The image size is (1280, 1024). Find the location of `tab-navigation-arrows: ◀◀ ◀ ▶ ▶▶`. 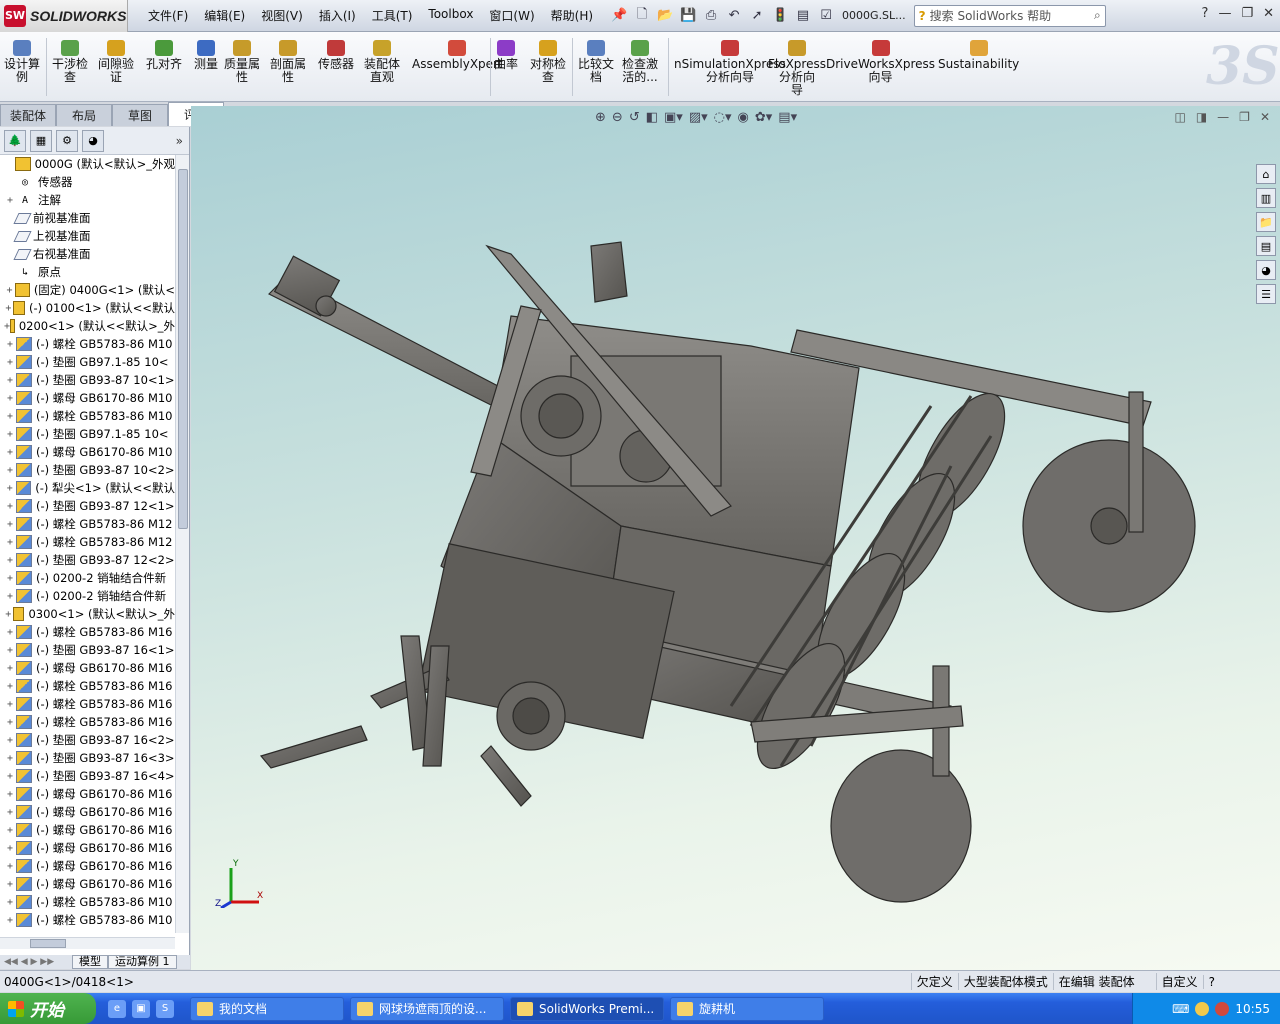

tab-navigation-arrows: ◀◀ ◀ ▶ ▶▶ is located at coordinates (36, 962).